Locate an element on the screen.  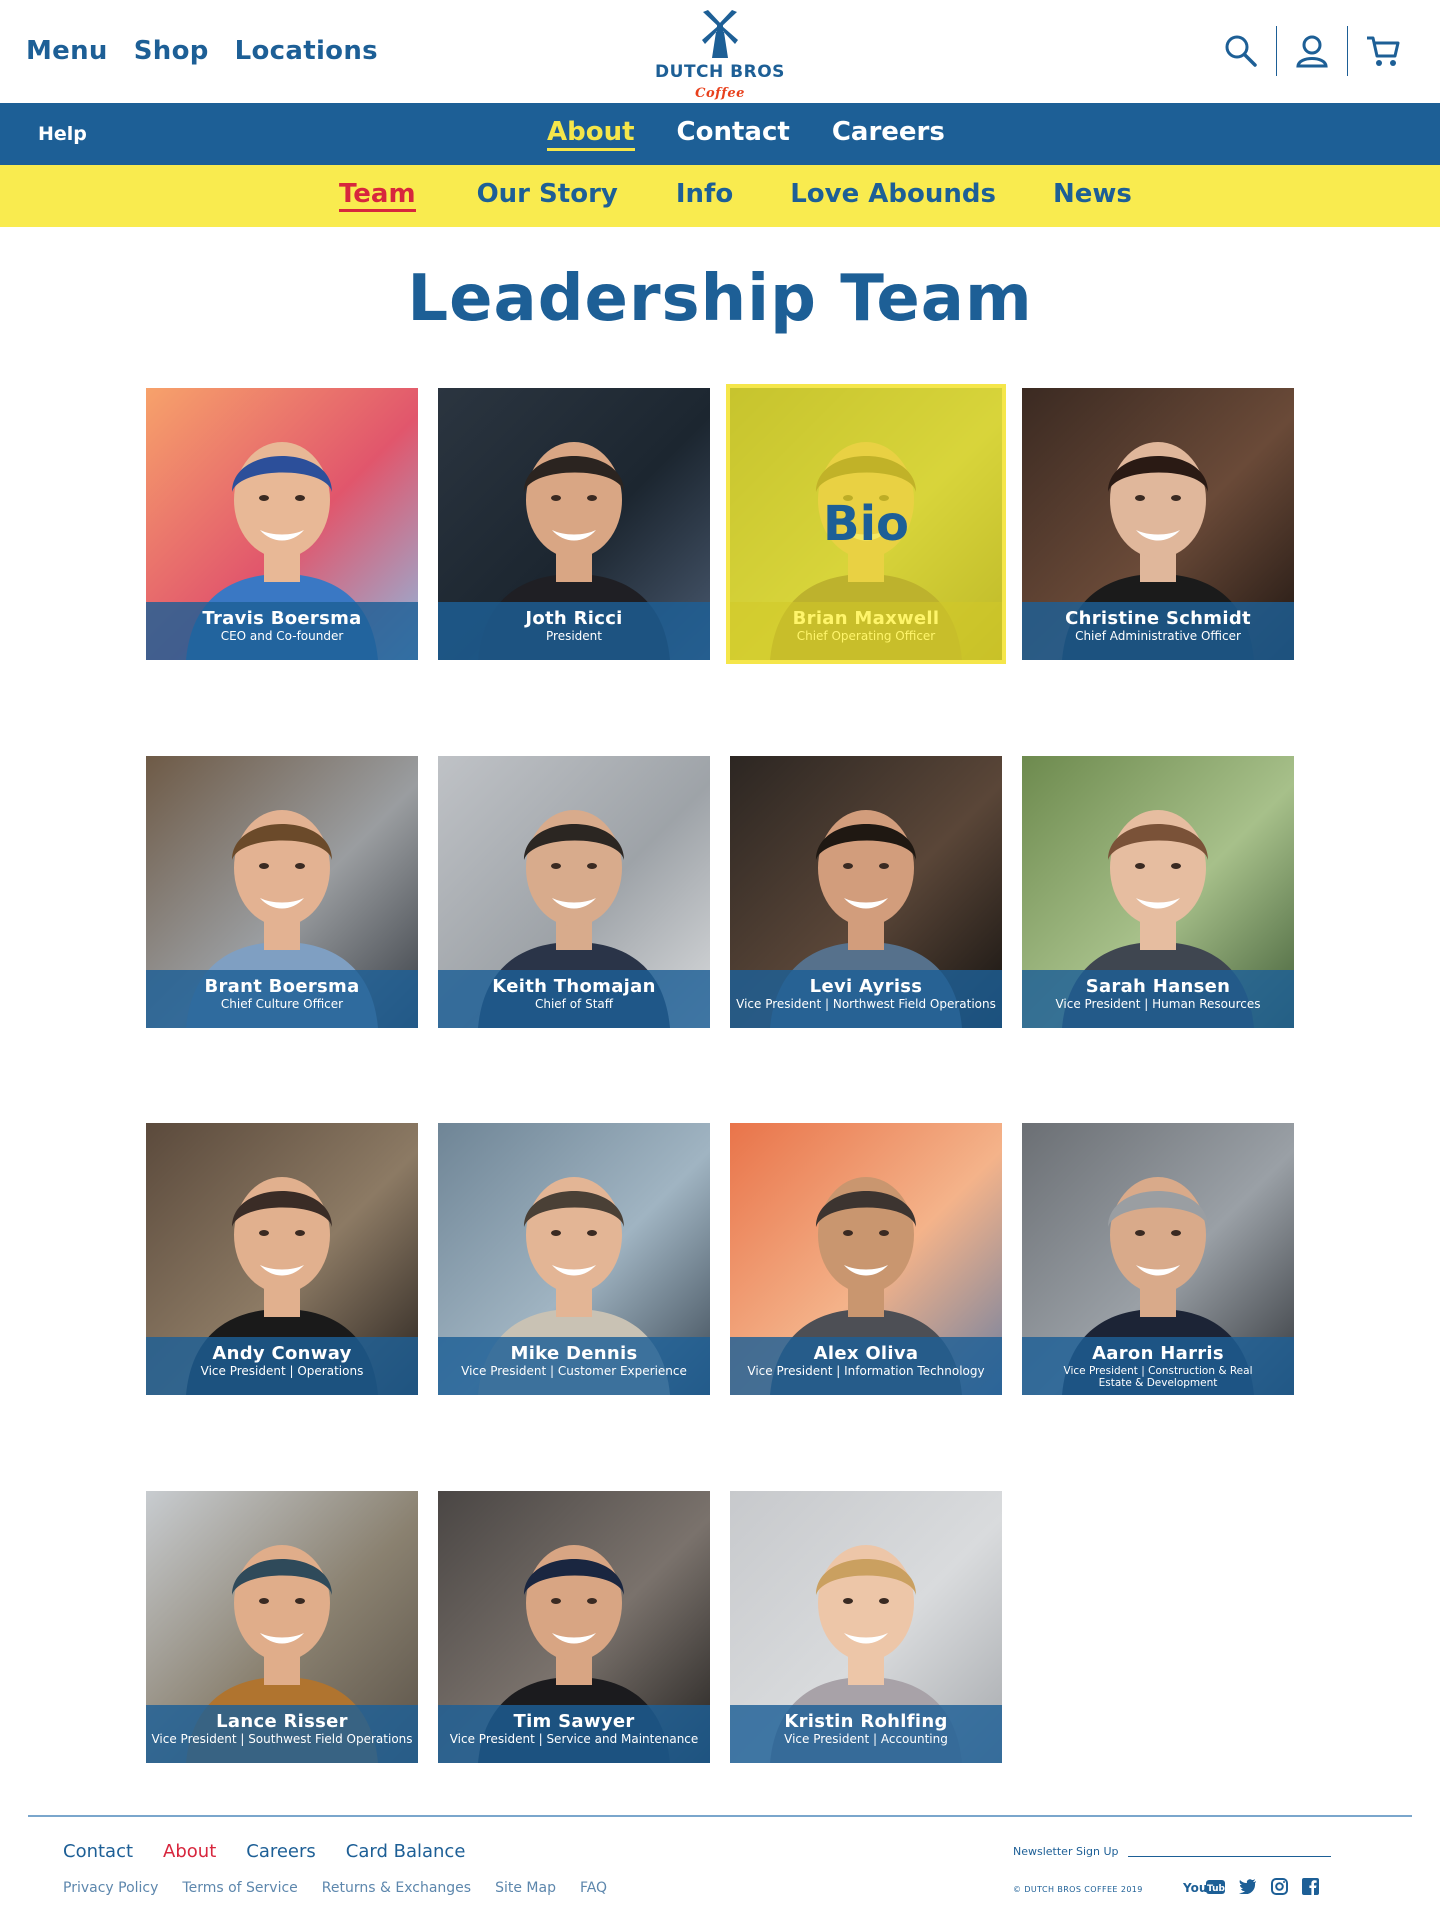
name-plate: Brian Maxwell Chief Operating Officer is located at coordinates (866, 631).